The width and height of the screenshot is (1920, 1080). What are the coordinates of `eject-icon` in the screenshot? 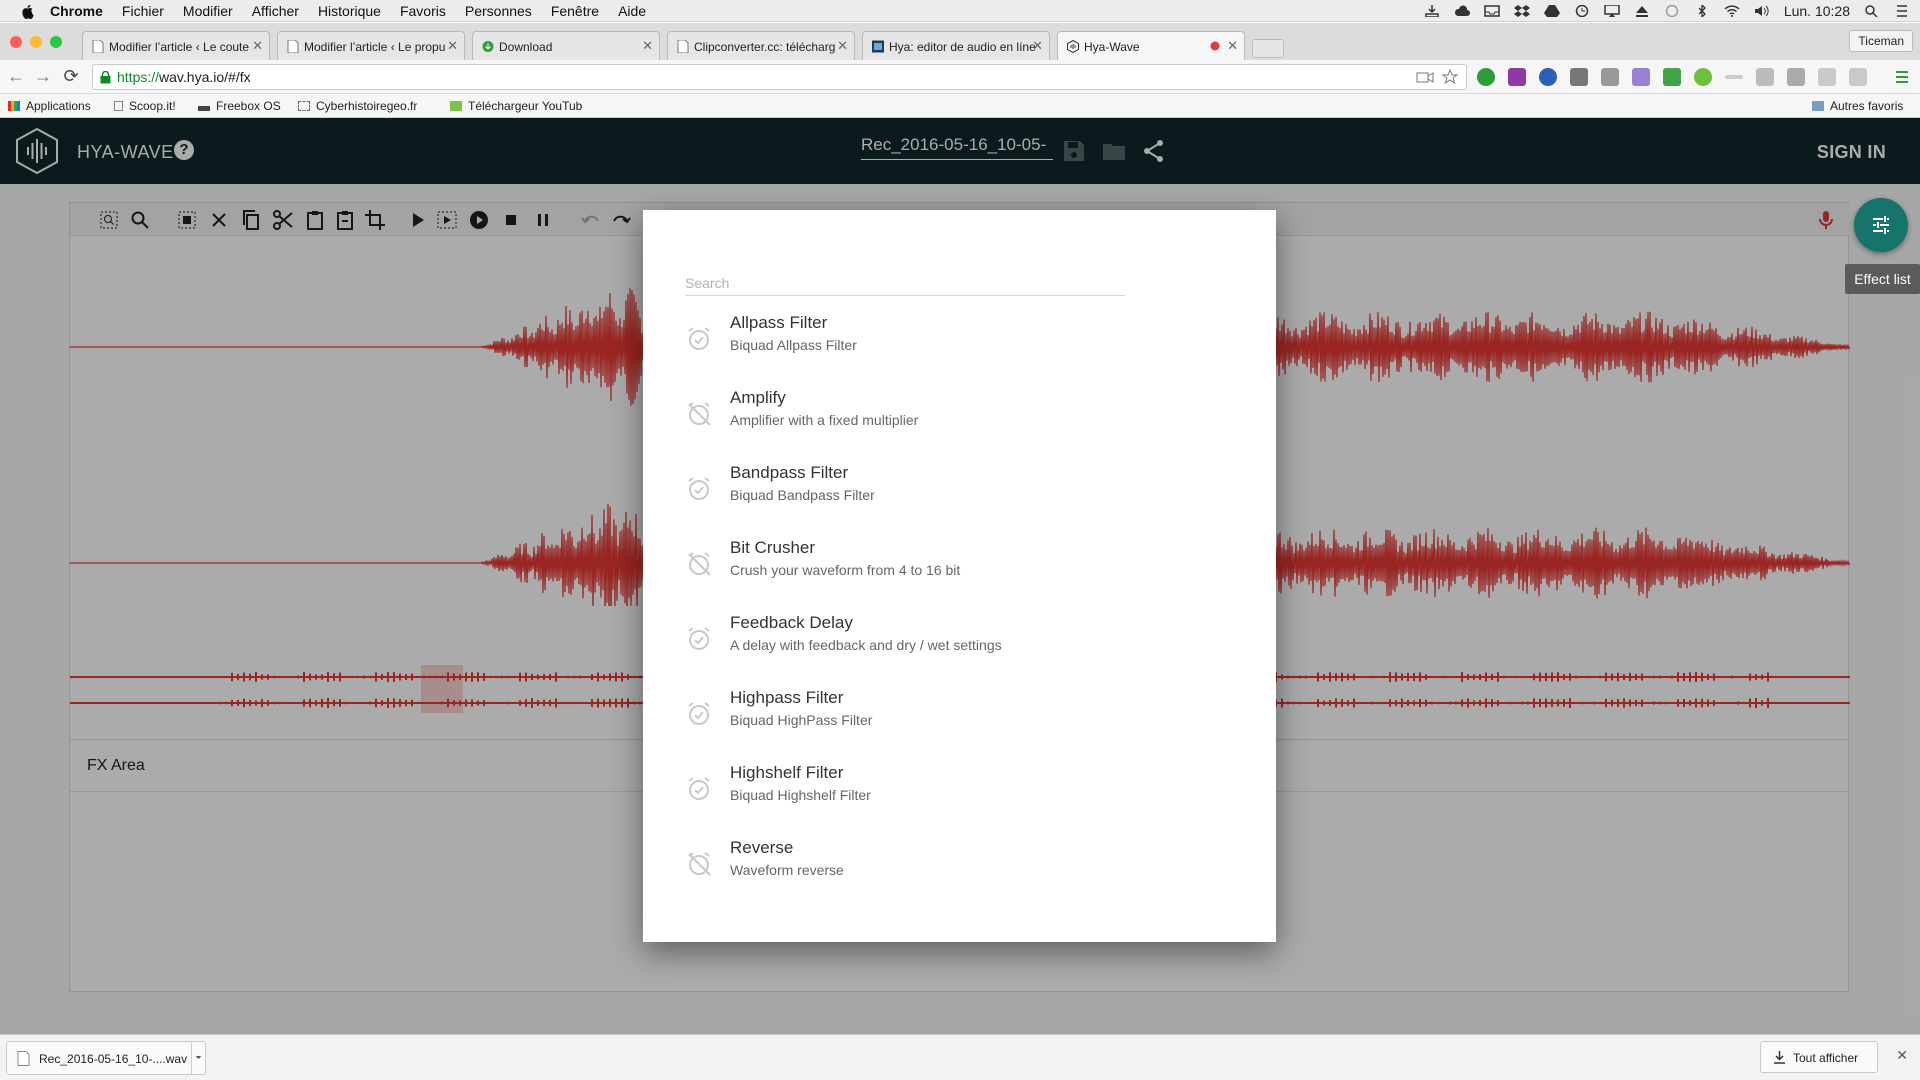 It's located at (1642, 11).